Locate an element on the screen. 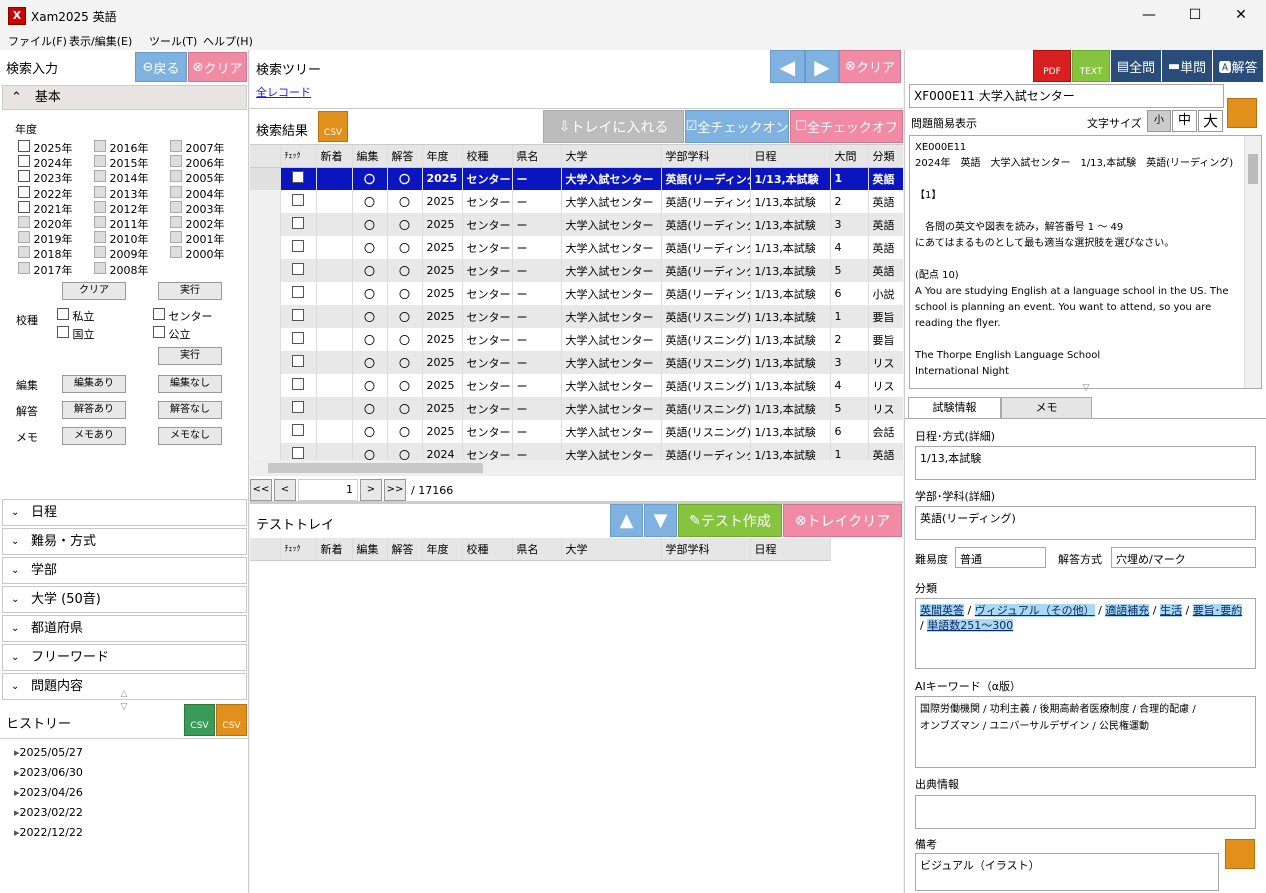 This screenshot has width=1266, height=893. year-checkbox: 2001年 is located at coordinates (197, 239).